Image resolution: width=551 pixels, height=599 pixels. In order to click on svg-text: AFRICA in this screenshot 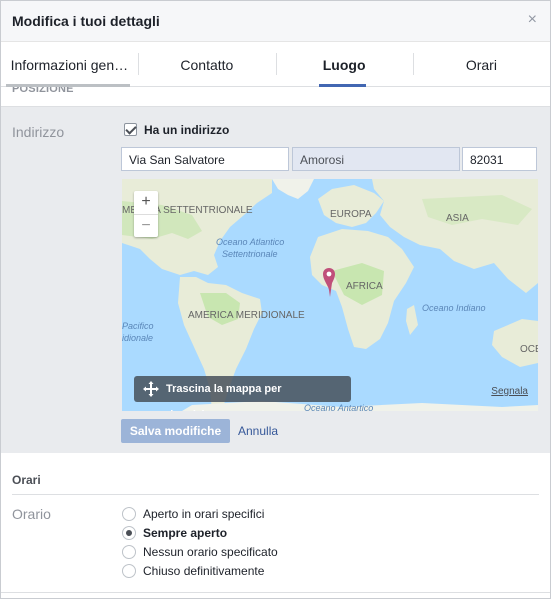, I will do `click(364, 286)`.